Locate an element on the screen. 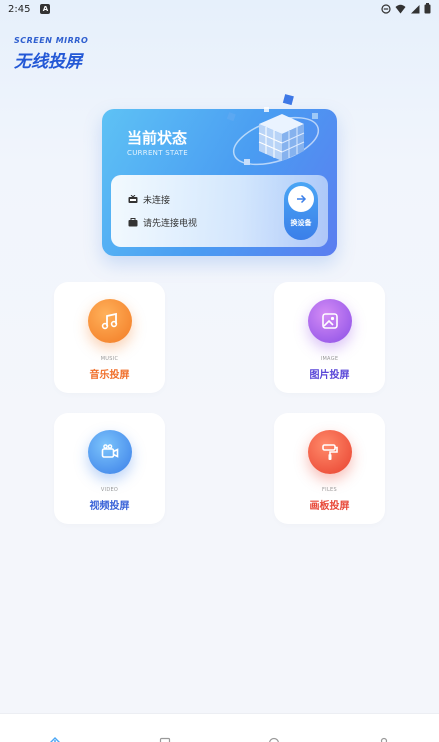  files-tile-label: 画板投屏 is located at coordinates (329, 506).